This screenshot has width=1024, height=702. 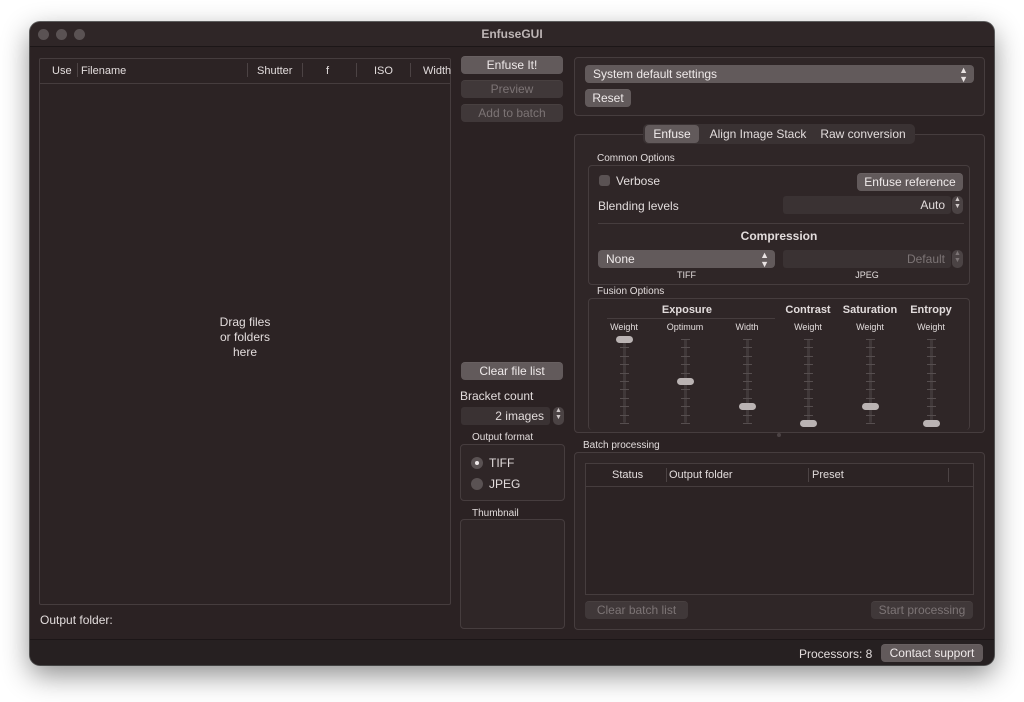 I want to click on column-width: Width, so click(x=437, y=71).